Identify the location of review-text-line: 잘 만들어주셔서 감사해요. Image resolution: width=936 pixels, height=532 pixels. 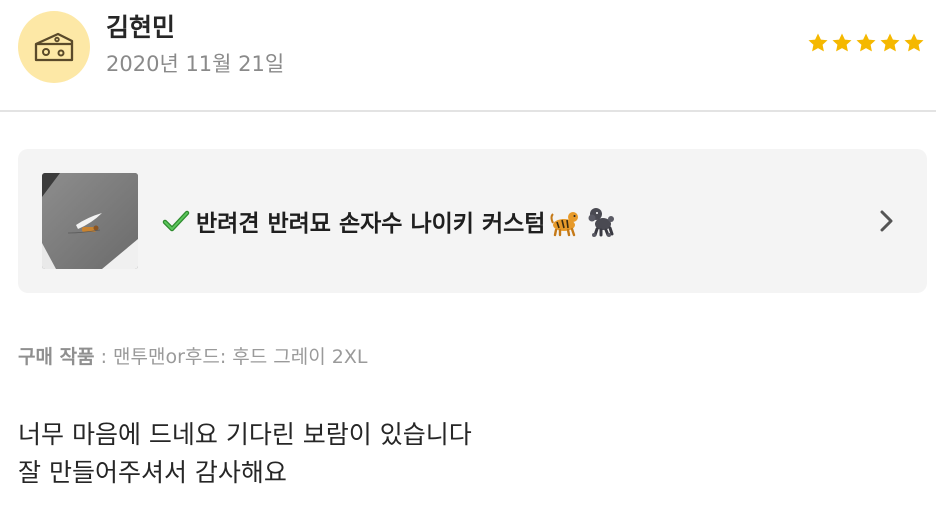
(152, 472).